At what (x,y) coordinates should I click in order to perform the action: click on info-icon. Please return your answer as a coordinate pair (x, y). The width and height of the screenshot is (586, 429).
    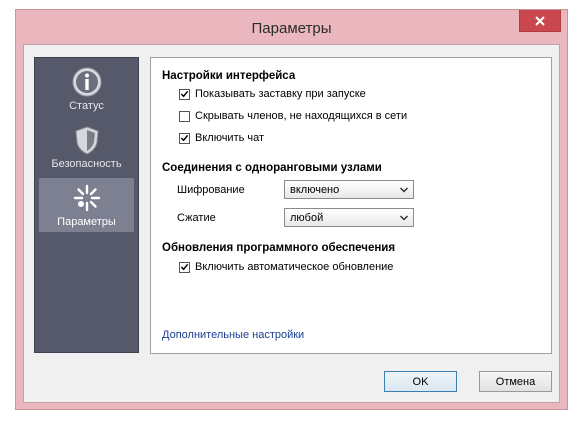
    Looking at the image, I should click on (86, 82).